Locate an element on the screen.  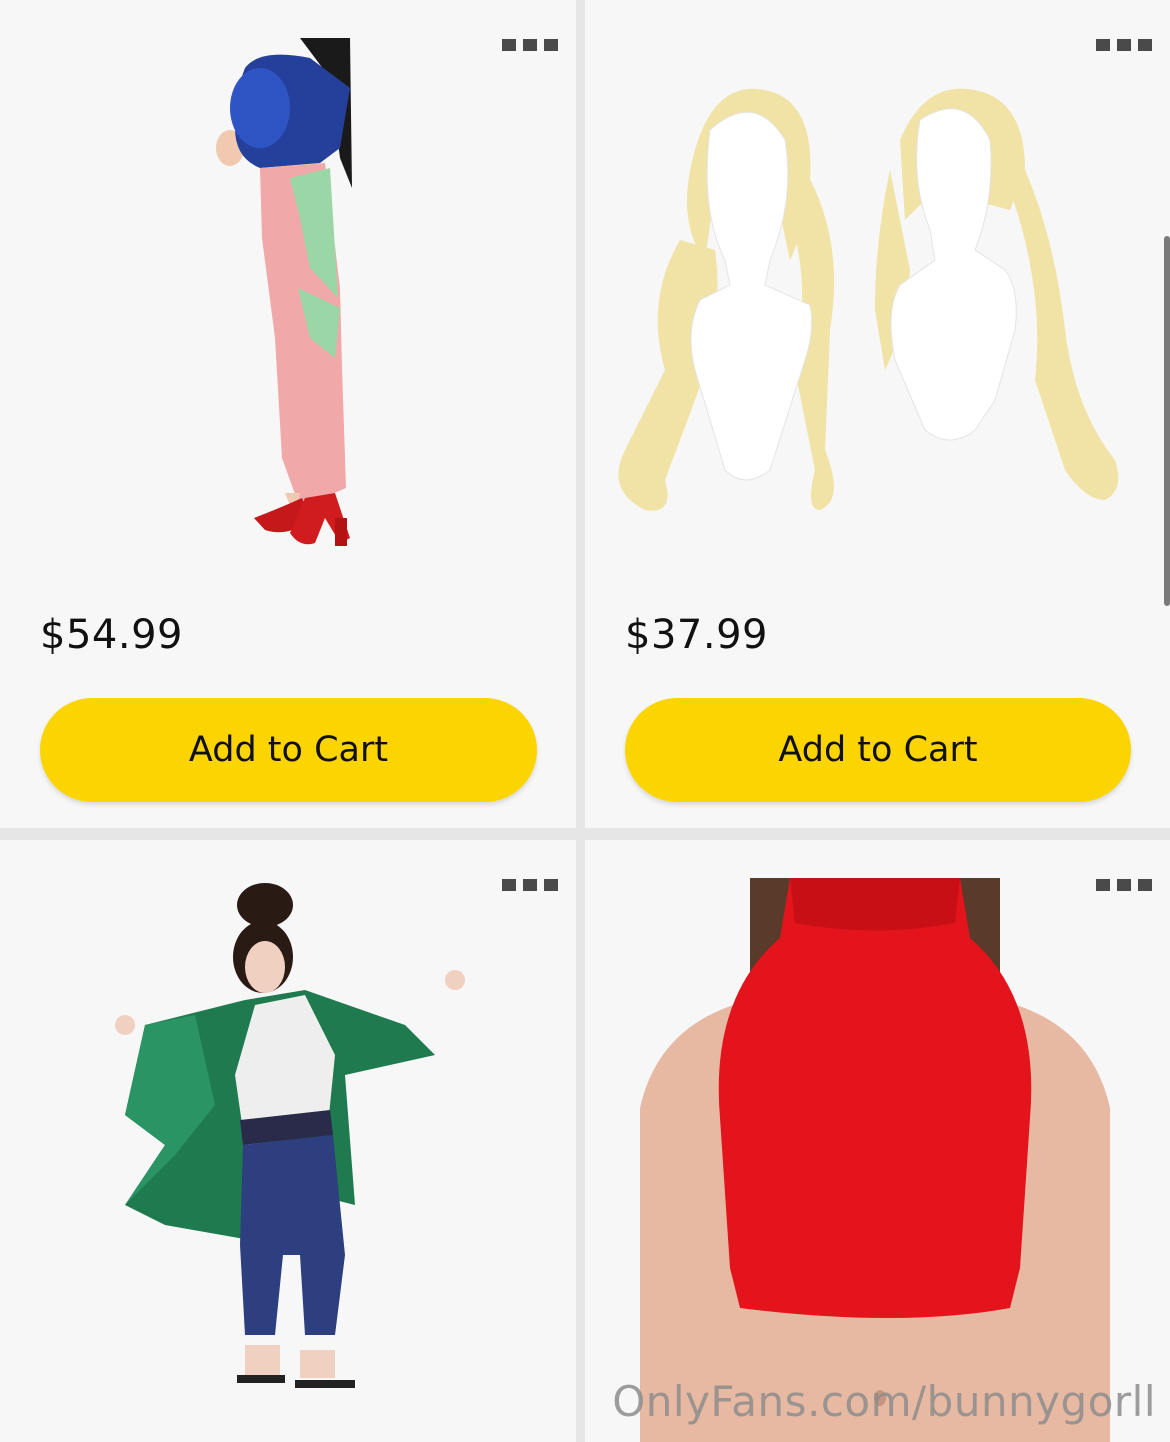
watermark-text: OnlyFans.com/bunnygorll is located at coordinates (884, 1401).